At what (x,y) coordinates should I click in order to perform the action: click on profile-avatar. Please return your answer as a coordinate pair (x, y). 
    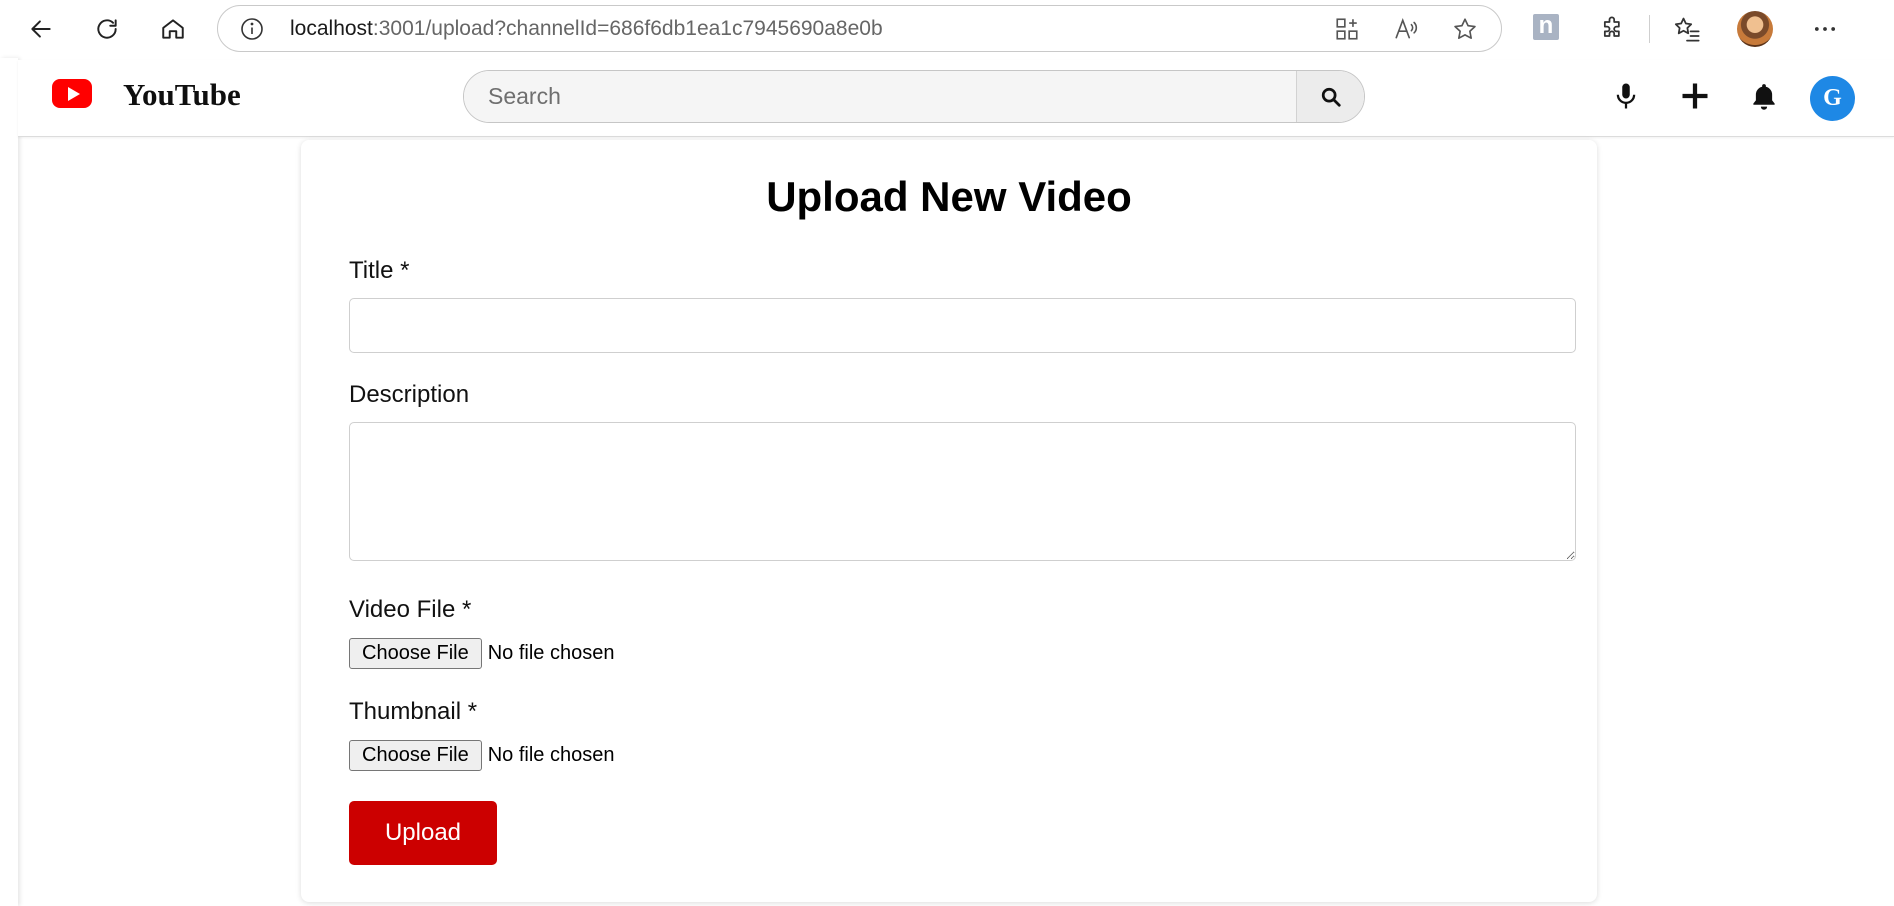
    Looking at the image, I should click on (1755, 29).